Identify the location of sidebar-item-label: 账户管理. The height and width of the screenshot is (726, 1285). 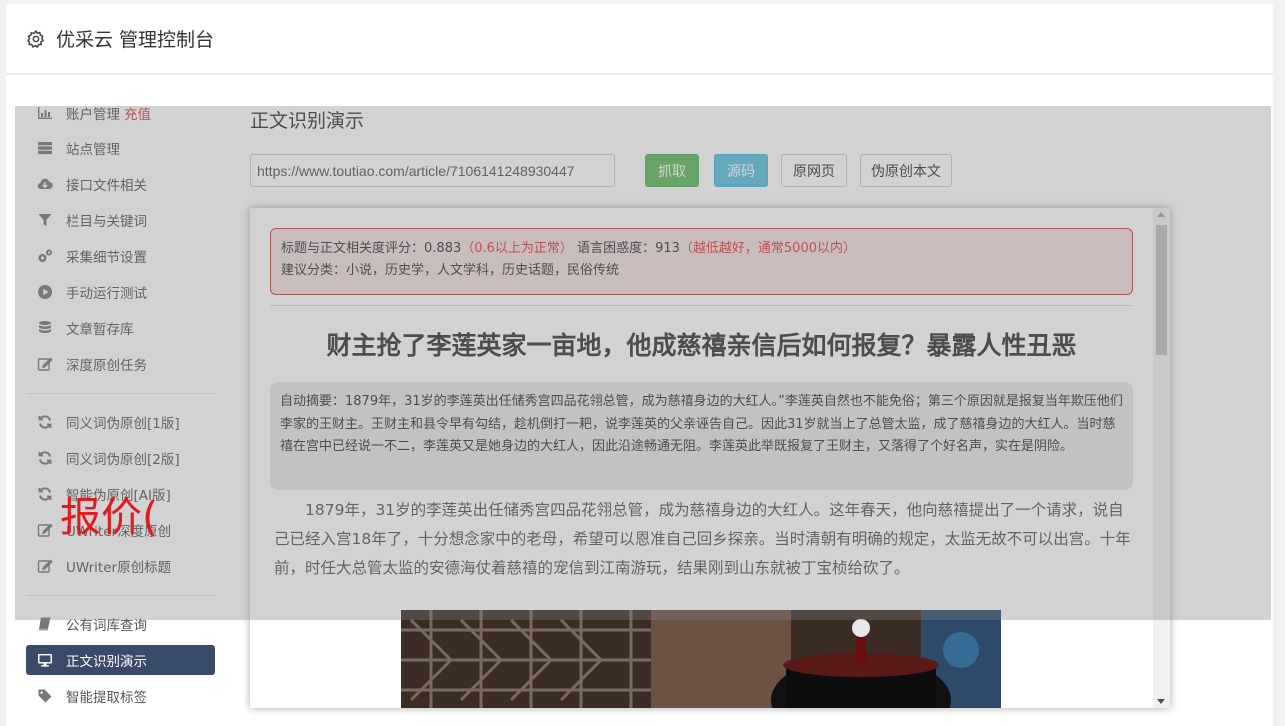
(93, 115).